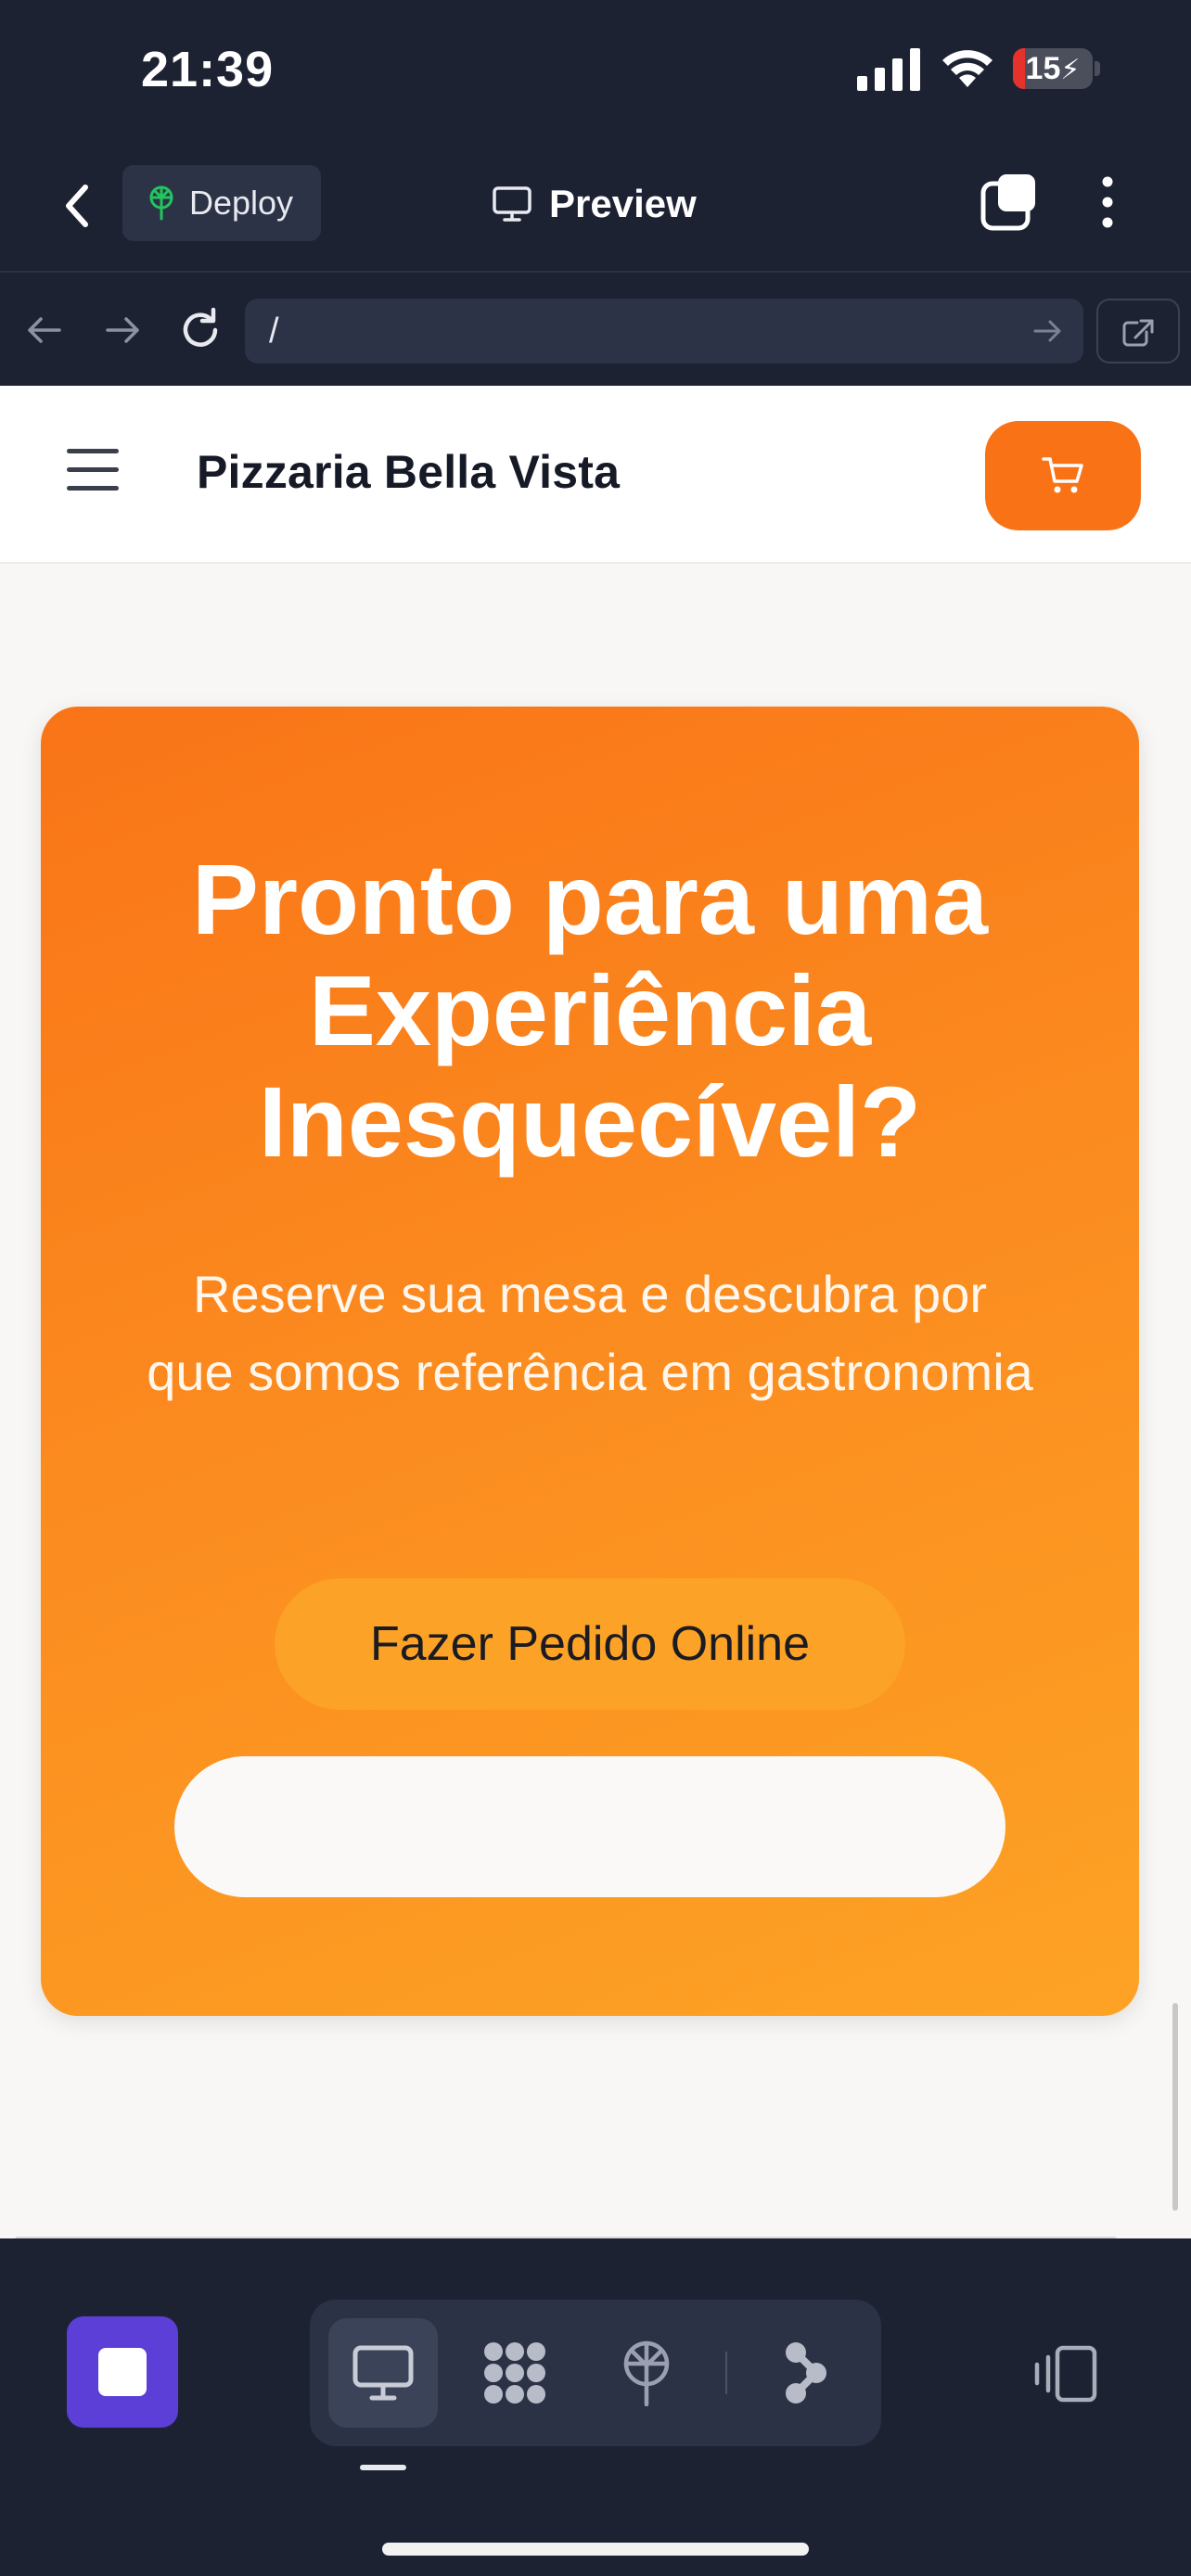 The image size is (1191, 2576). I want to click on browser-nav-bar: /, so click(595, 330).